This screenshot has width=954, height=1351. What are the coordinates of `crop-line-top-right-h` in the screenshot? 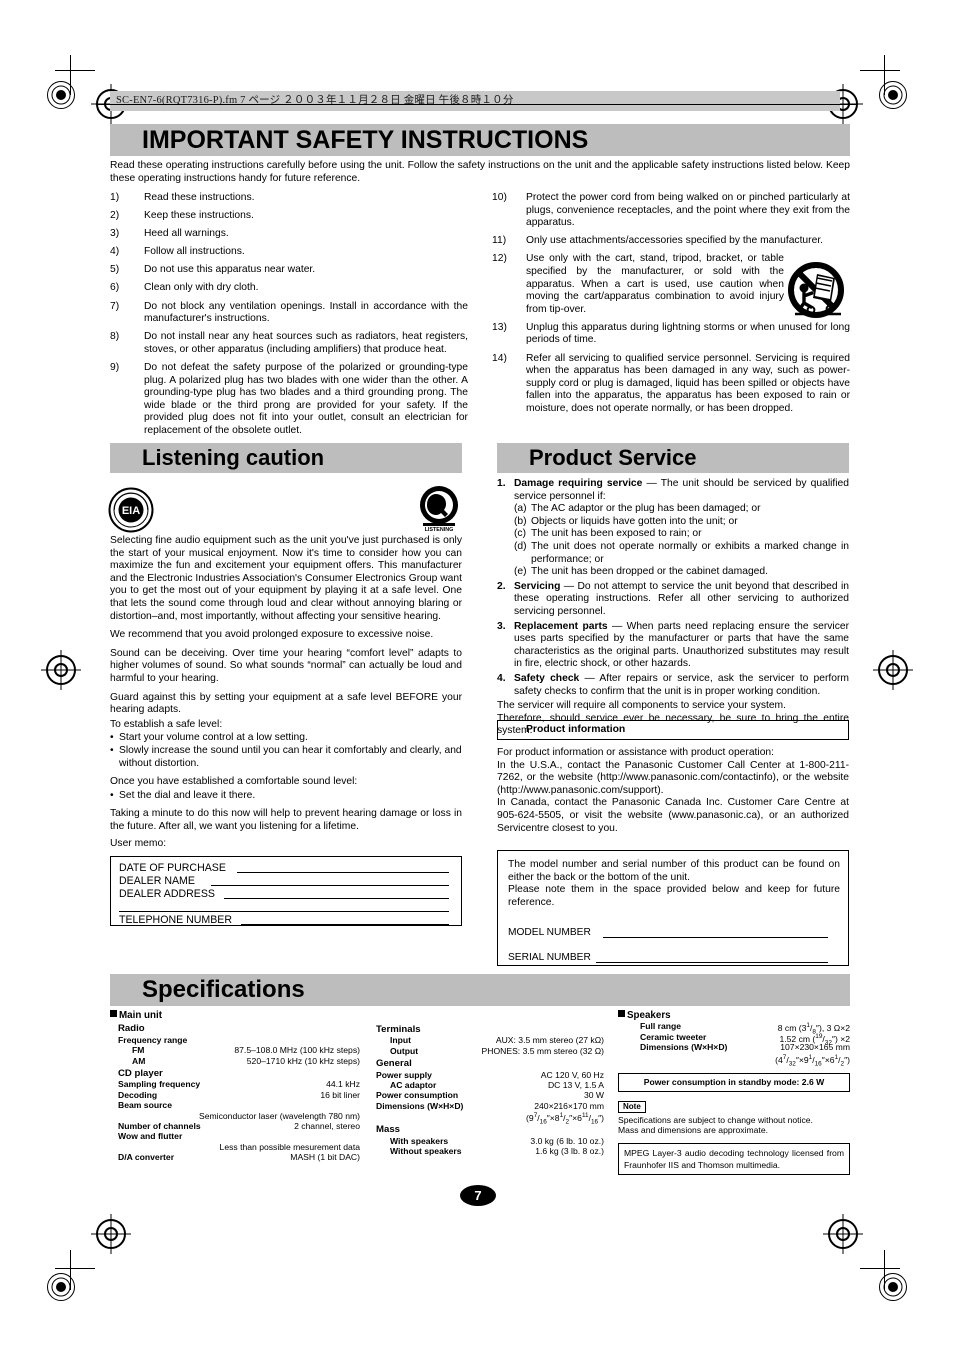 It's located at (880, 70).